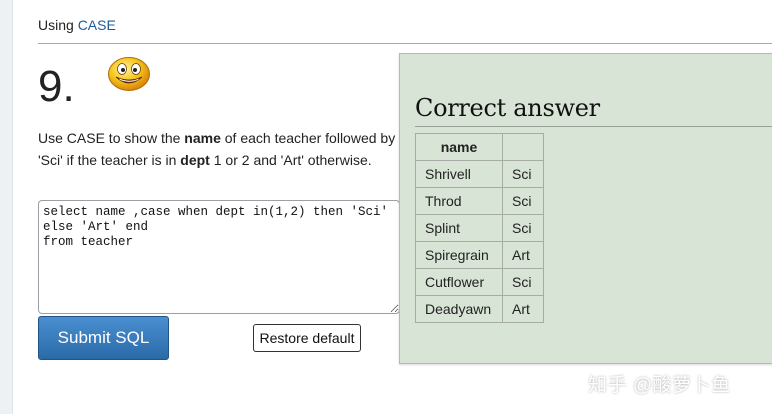 The image size is (772, 414). I want to click on table-header-row: name, so click(479, 147).